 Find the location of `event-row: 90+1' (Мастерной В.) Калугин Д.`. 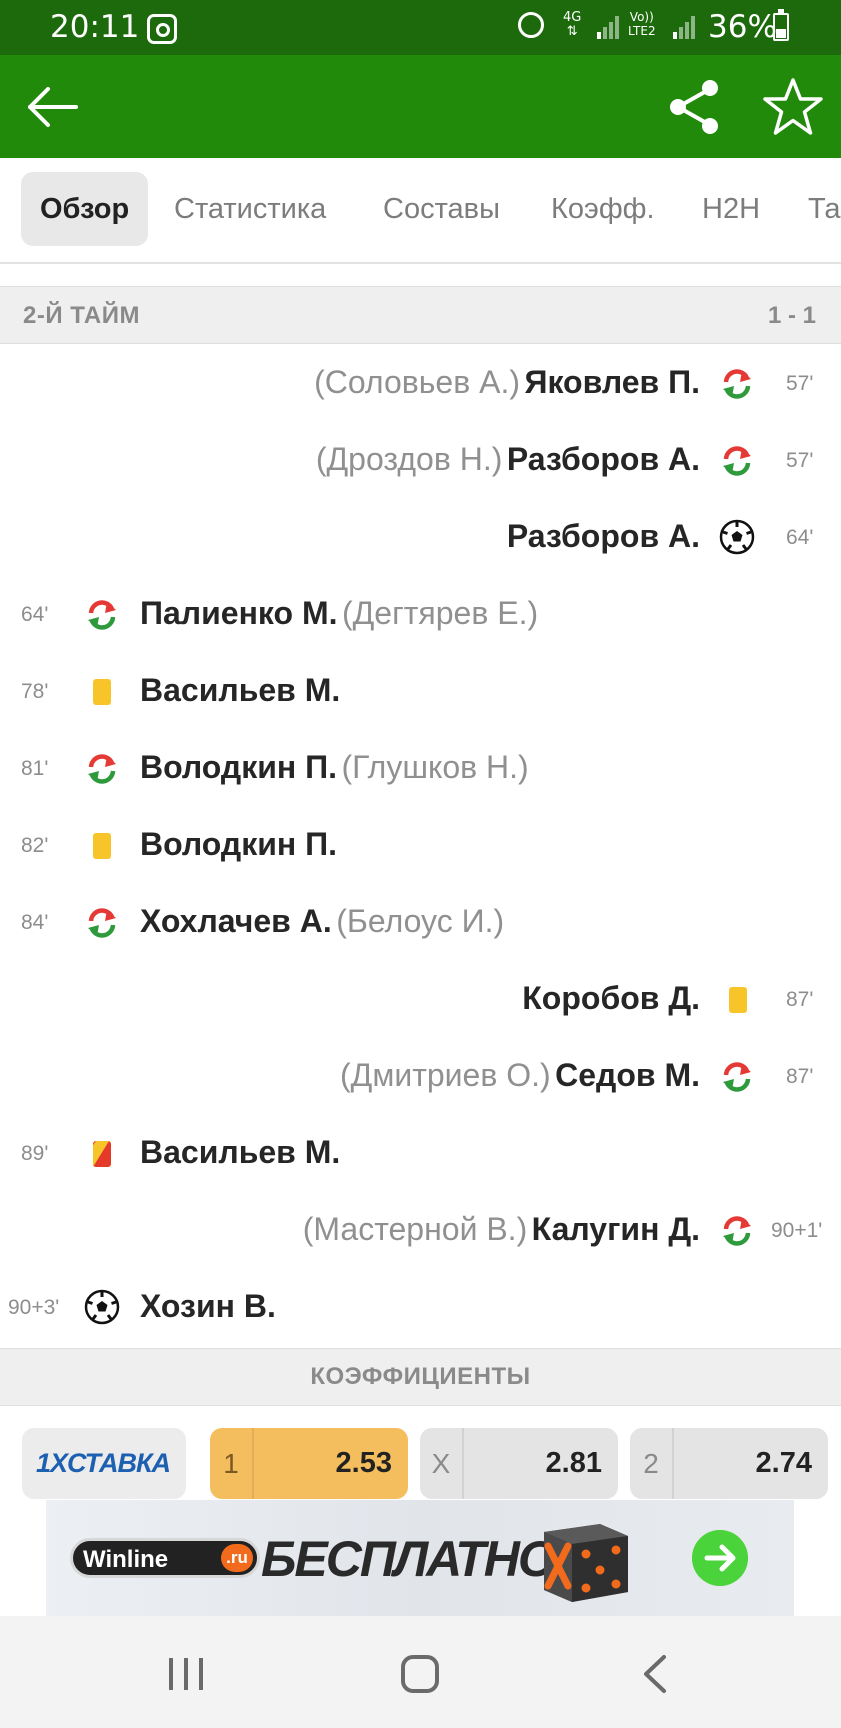

event-row: 90+1' (Мастерной В.) Калугин Д. is located at coordinates (420, 1231).